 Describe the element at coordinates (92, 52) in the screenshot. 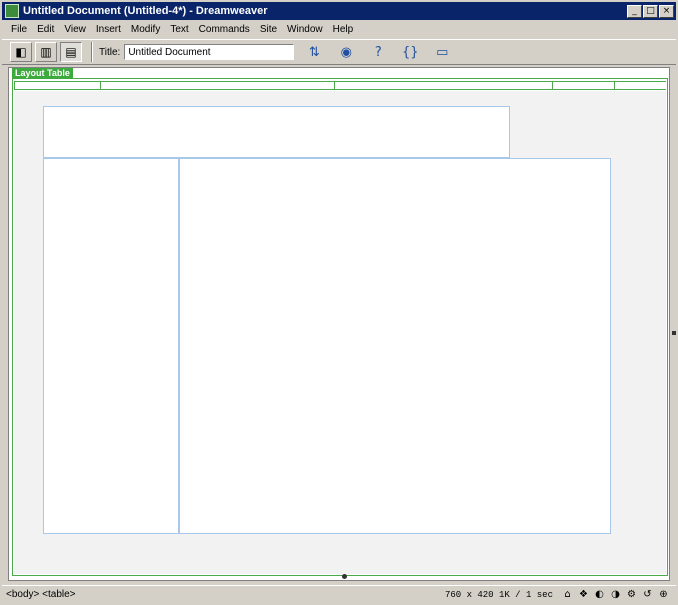

I see `toolbar-separator` at that location.